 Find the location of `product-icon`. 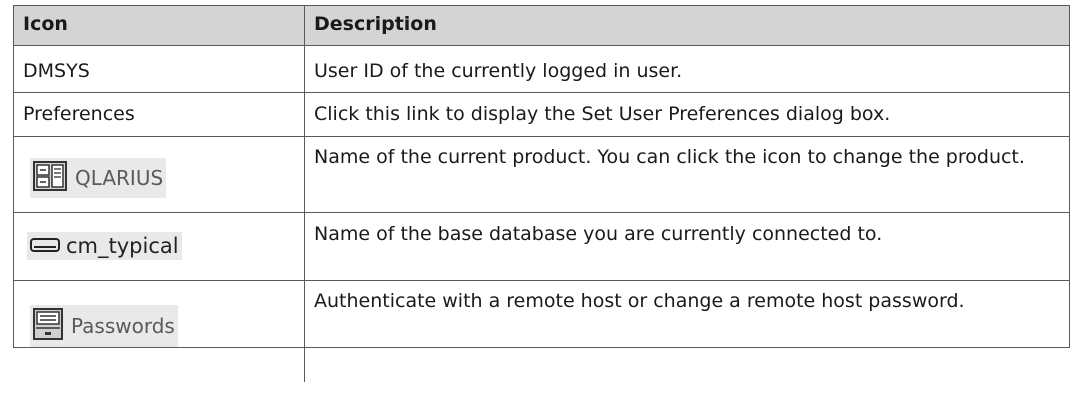

product-icon is located at coordinates (50, 178).